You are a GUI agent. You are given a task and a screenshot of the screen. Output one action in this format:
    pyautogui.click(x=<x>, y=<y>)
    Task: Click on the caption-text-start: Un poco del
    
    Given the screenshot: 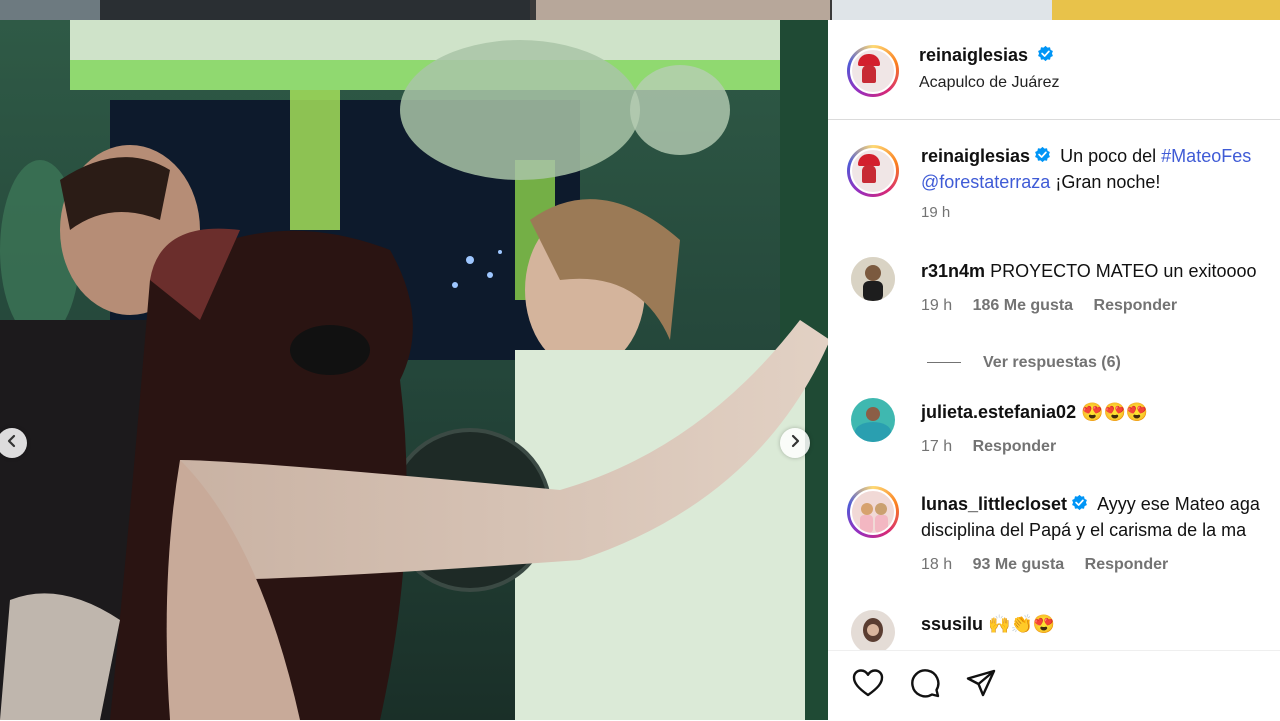 What is the action you would take?
    pyautogui.click(x=1111, y=156)
    